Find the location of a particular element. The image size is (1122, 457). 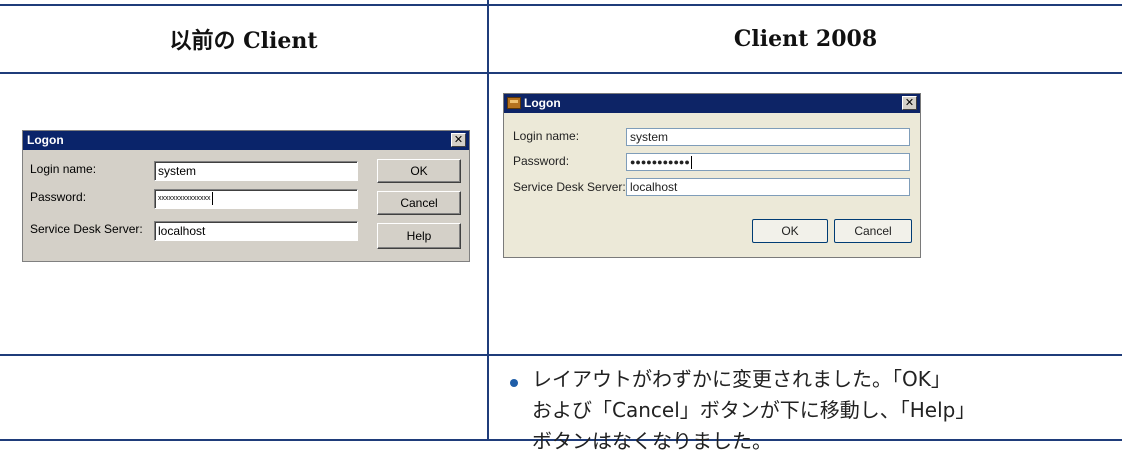

note-line-2: および「Cancel」ボタンが下に移動し、「Help」 is located at coordinates (754, 410).